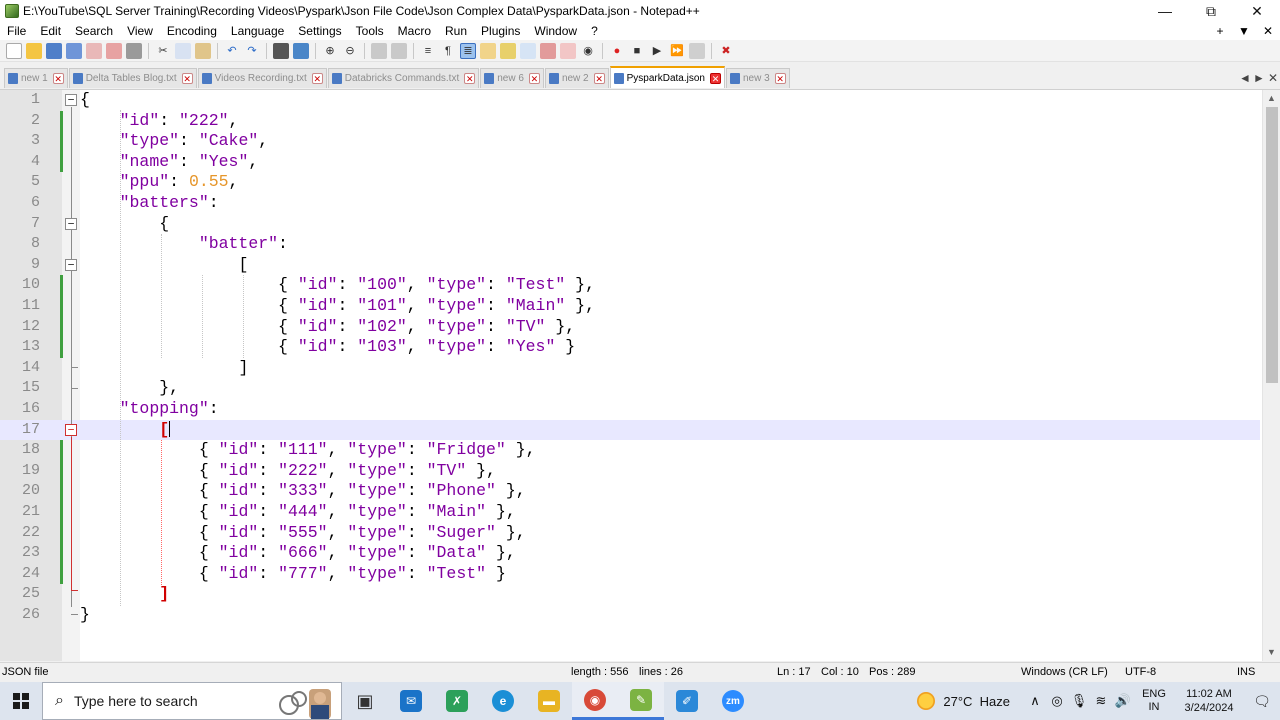  What do you see at coordinates (403, 78) in the screenshot?
I see `tab-databricks-commands: Databricks Commands.txt ✕` at bounding box center [403, 78].